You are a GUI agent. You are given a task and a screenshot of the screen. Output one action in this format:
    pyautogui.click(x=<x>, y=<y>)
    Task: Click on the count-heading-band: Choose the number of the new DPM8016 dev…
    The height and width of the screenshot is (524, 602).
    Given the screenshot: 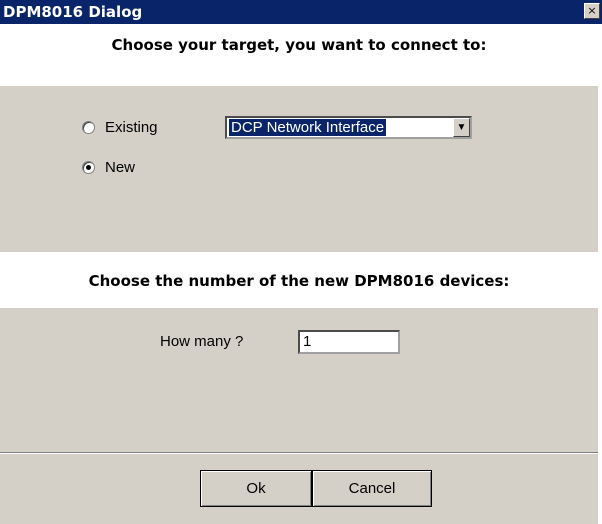 What is the action you would take?
    pyautogui.click(x=299, y=280)
    